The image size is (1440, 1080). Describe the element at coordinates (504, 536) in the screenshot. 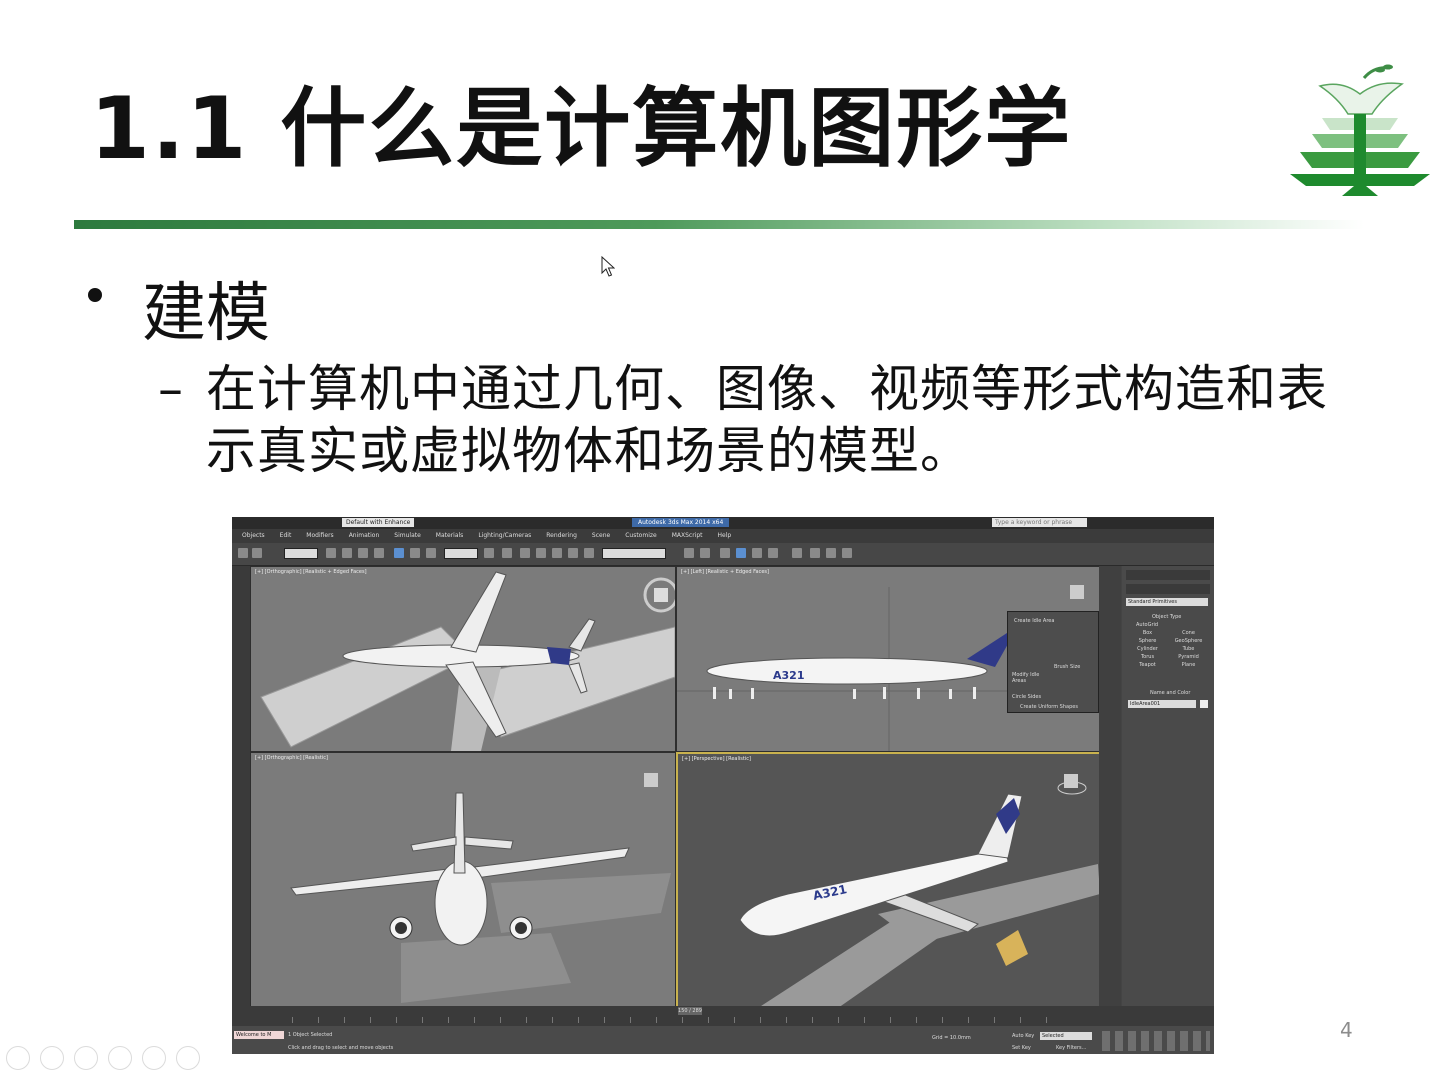

I see `menu-lighting-cameras: Lighting/Cameras` at that location.